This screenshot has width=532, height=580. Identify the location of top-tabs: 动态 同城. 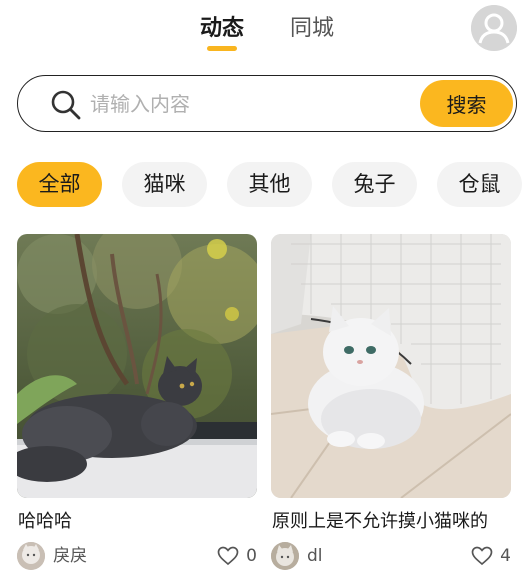
(266, 36).